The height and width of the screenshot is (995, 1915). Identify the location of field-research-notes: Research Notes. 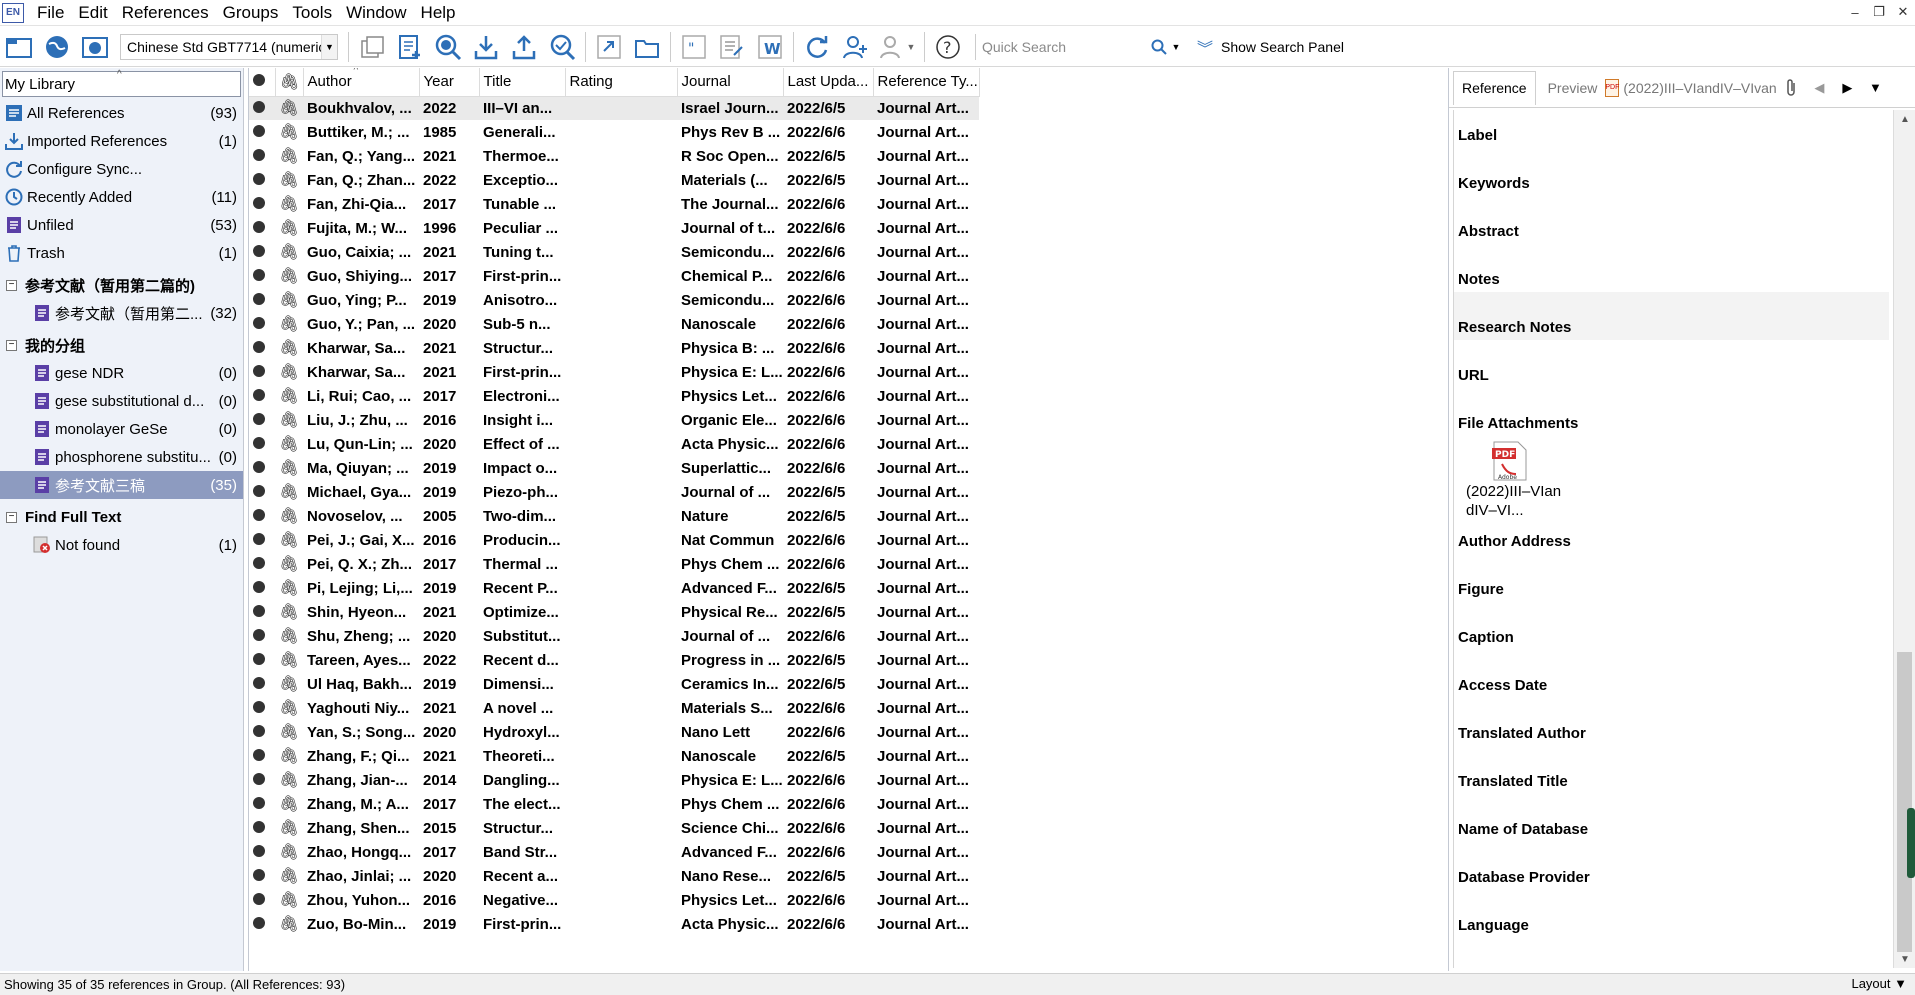
(1671, 316).